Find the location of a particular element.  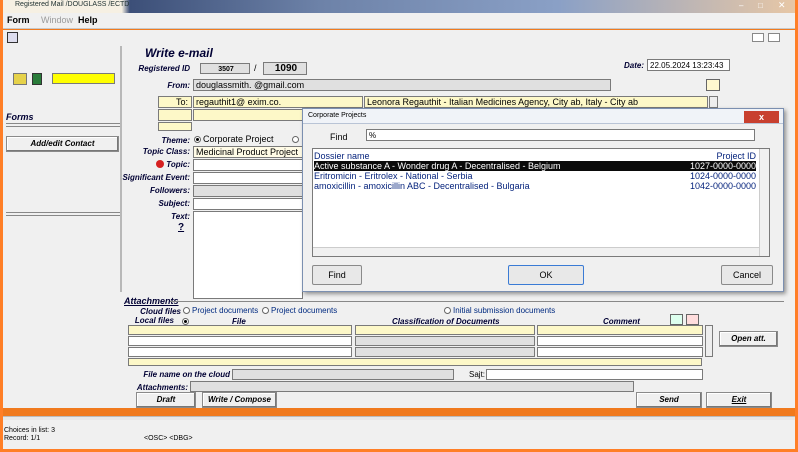

exit-button: Exit is located at coordinates (739, 400).